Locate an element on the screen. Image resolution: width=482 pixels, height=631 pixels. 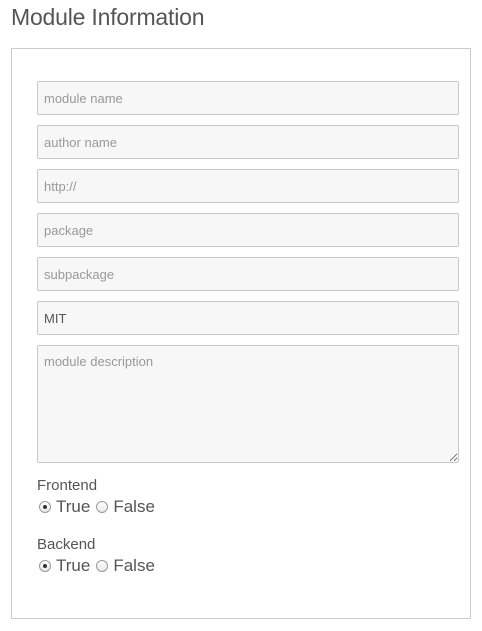
frontend-label: Frontend is located at coordinates (67, 485).